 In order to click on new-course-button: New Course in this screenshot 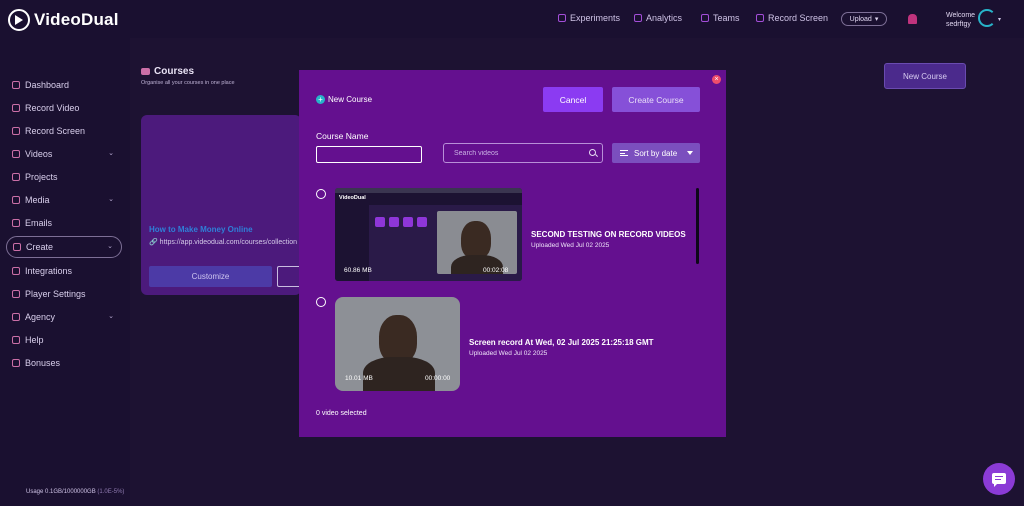, I will do `click(925, 76)`.